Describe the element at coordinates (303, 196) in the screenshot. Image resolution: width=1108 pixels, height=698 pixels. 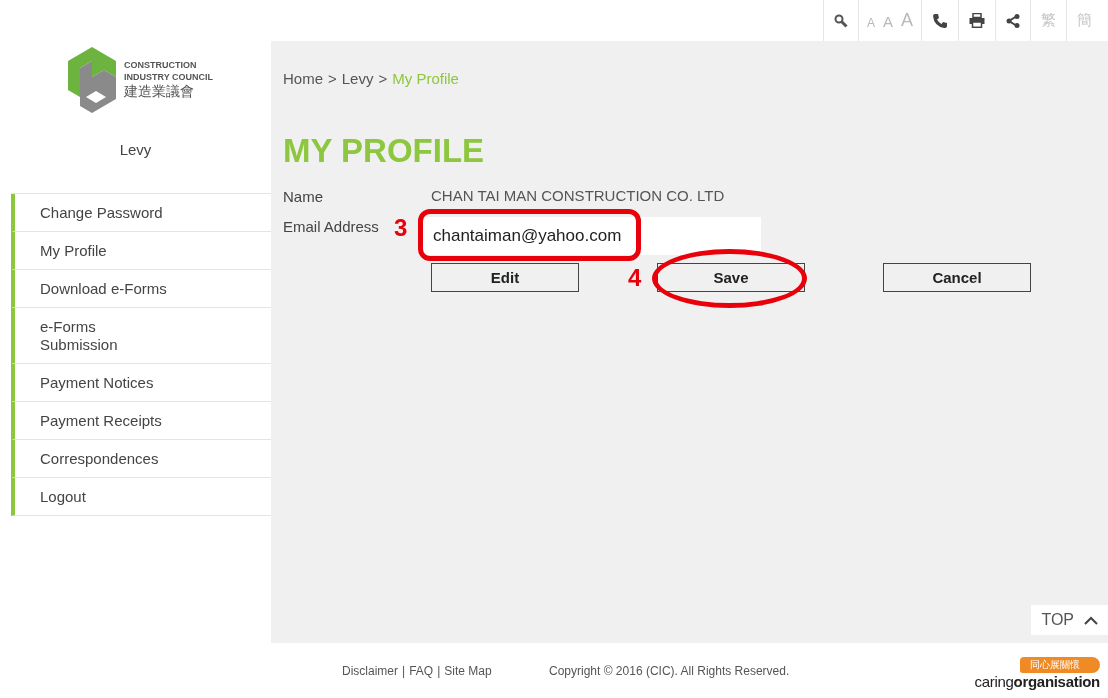
I see `field-label: Name` at that location.